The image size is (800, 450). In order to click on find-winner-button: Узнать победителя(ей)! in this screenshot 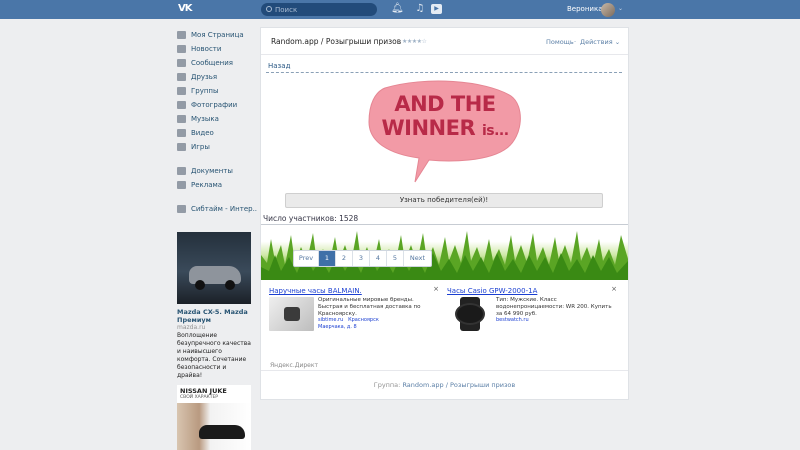, I will do `click(444, 200)`.